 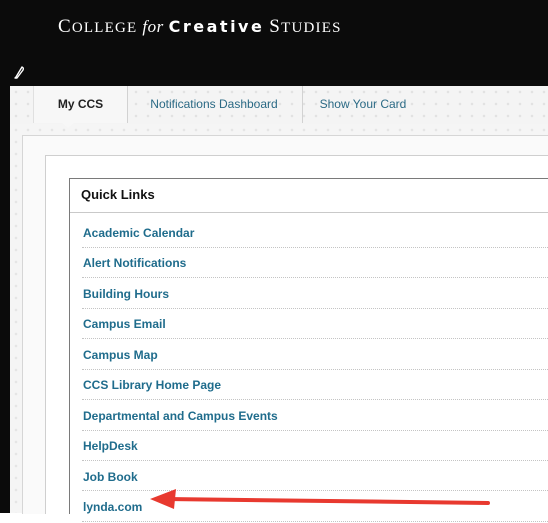 What do you see at coordinates (309, 212) in the screenshot?
I see `title-divider` at bounding box center [309, 212].